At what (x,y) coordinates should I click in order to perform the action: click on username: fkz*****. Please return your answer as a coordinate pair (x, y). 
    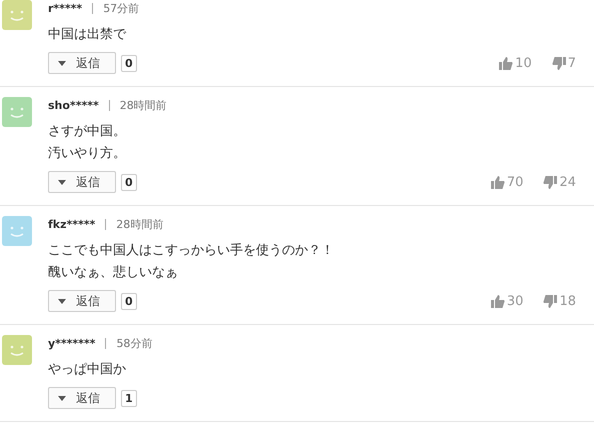
    Looking at the image, I should click on (72, 224).